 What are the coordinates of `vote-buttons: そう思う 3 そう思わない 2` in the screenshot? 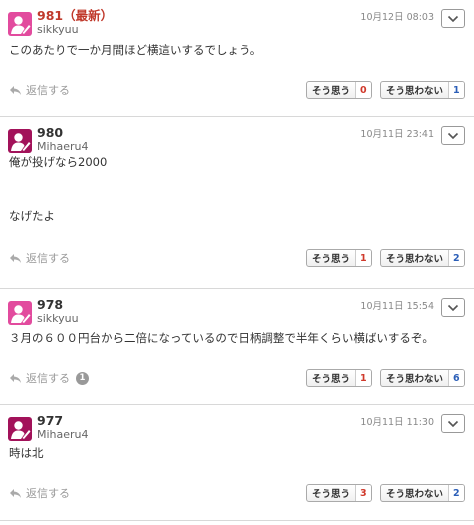 It's located at (385, 493).